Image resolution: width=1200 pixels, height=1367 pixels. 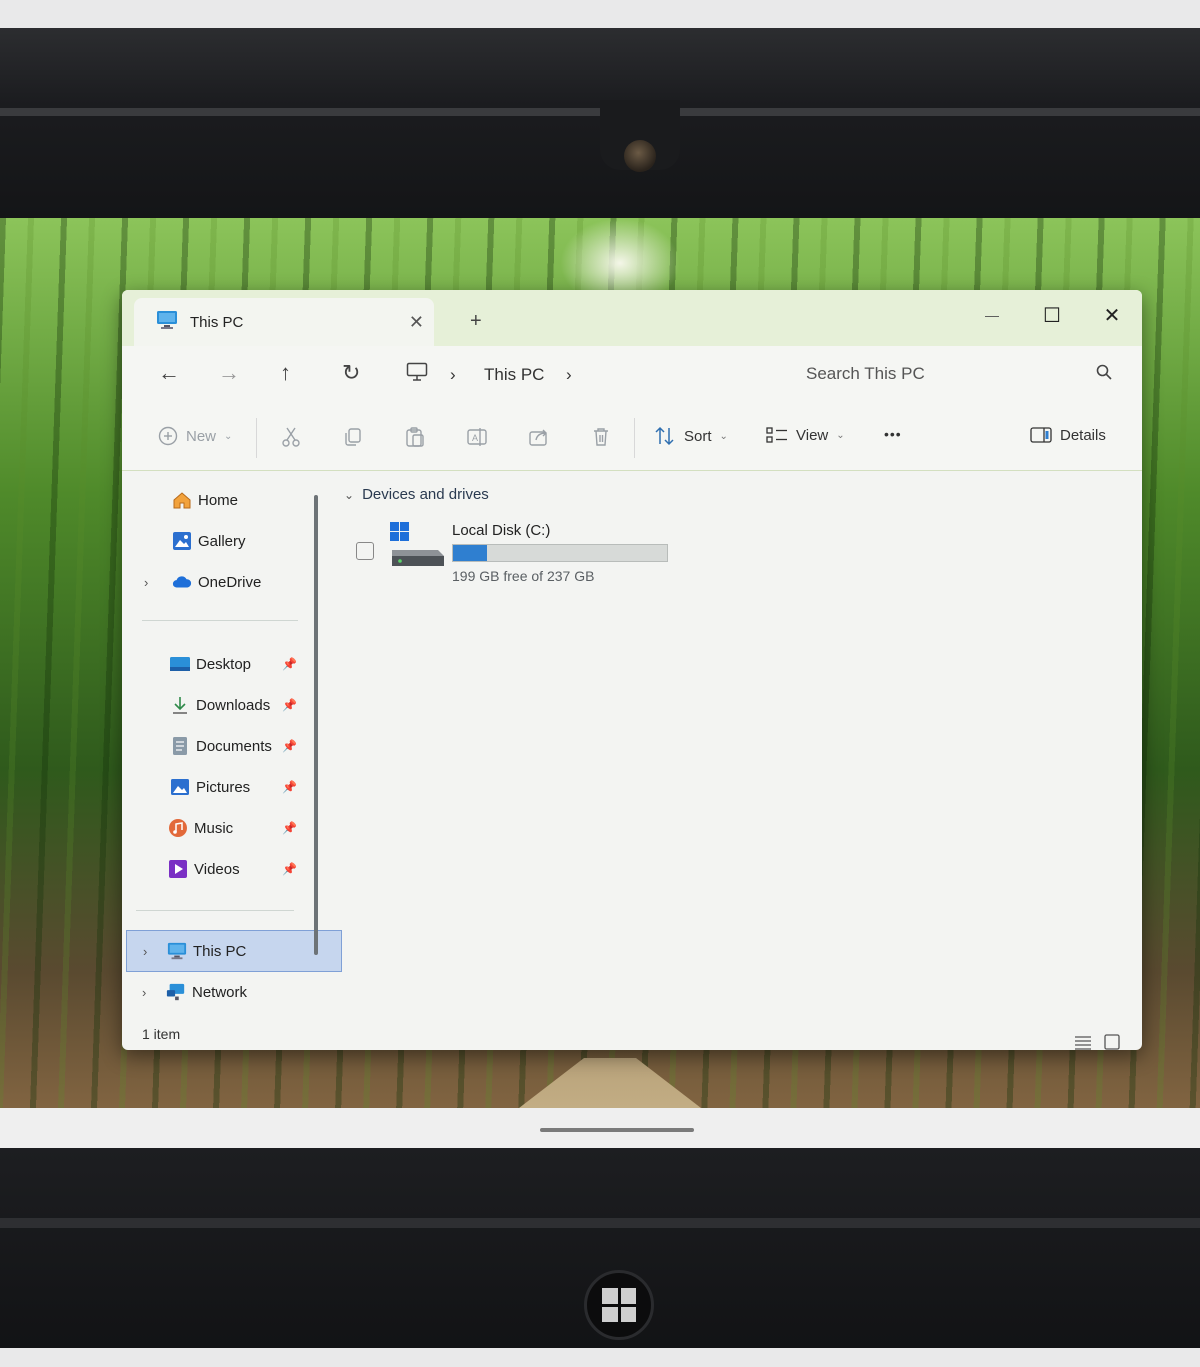 What do you see at coordinates (161, 1034) in the screenshot?
I see `status-item-count: 1 item` at bounding box center [161, 1034].